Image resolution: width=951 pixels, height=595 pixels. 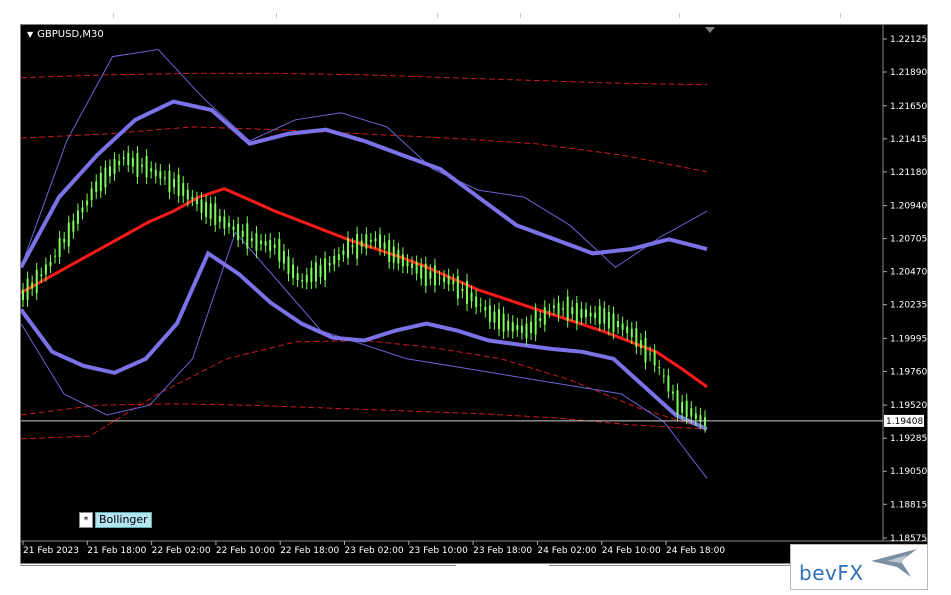 What do you see at coordinates (908, 406) in the screenshot?
I see `price-tick-label: 1.19520` at bounding box center [908, 406].